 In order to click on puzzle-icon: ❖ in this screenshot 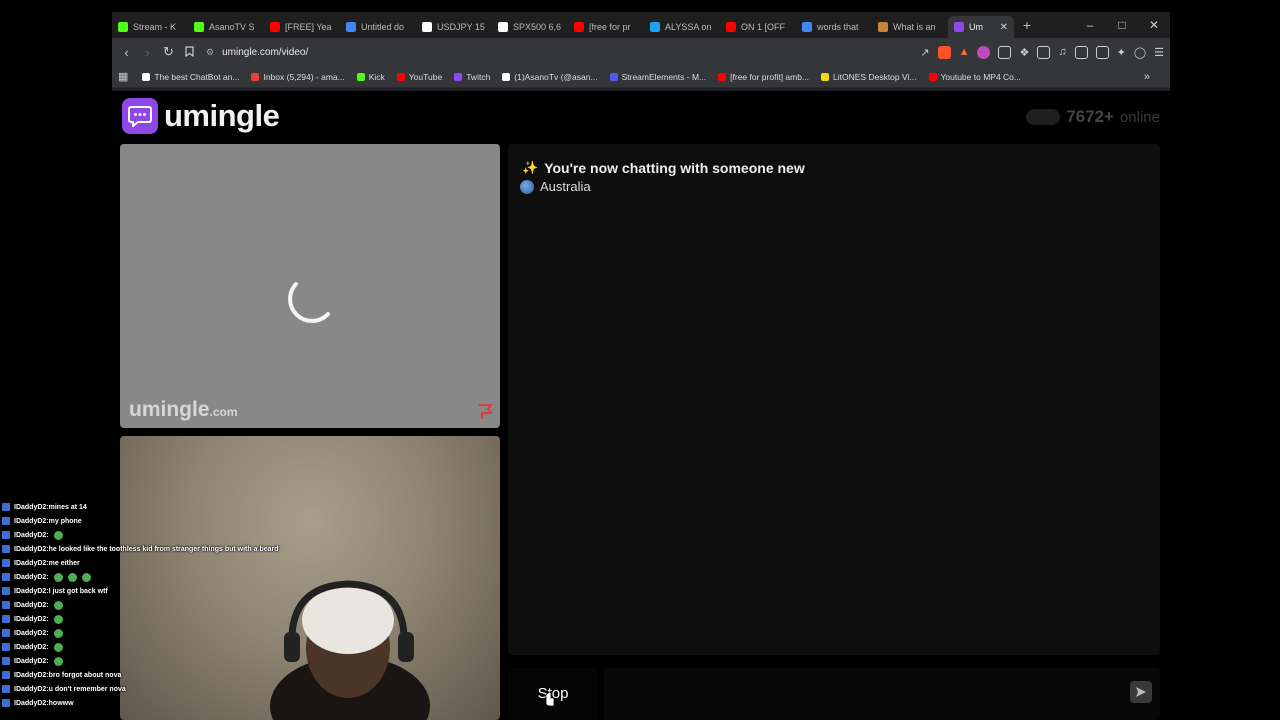, I will do `click(1024, 52)`.